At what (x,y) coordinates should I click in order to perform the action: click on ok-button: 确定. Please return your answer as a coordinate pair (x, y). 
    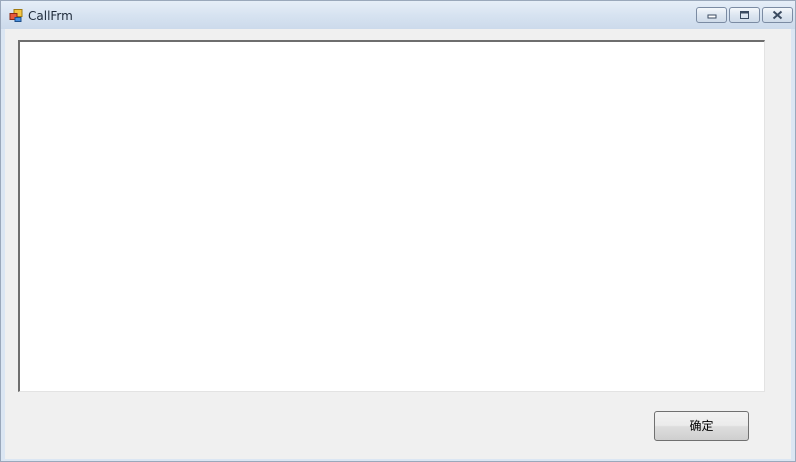
    Looking at the image, I should click on (701, 426).